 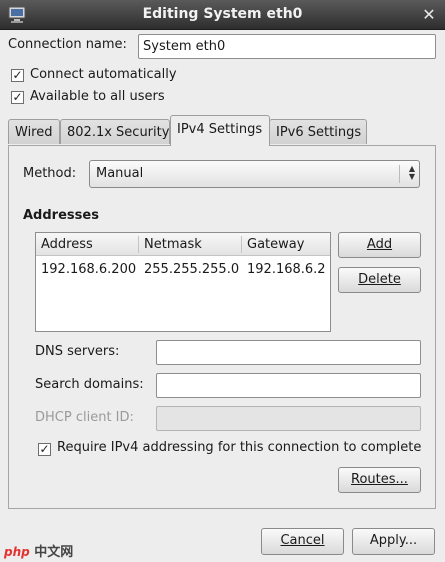 I want to click on delete-button: Delete, so click(x=379, y=280).